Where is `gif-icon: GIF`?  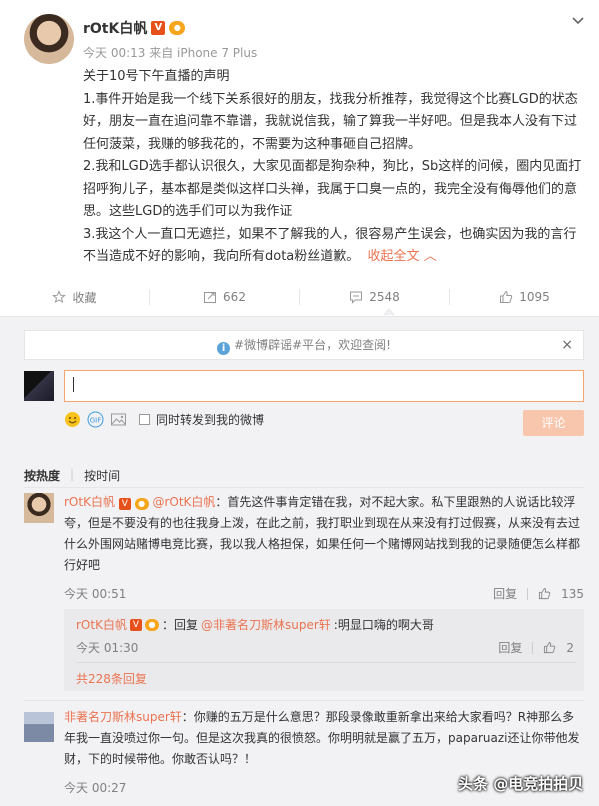 gif-icon: GIF is located at coordinates (95, 419).